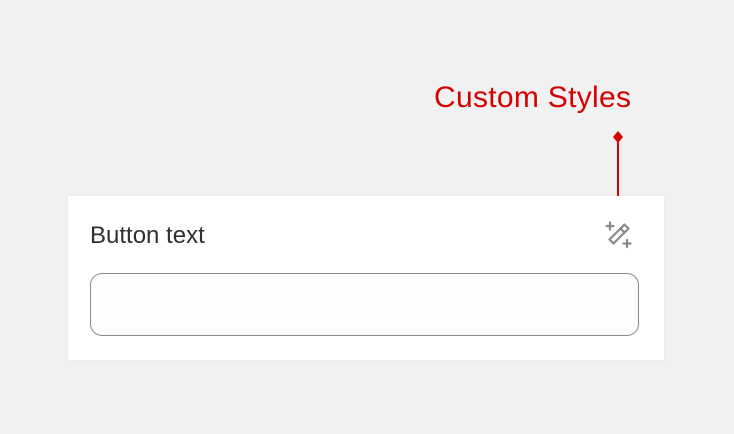 The width and height of the screenshot is (734, 434). I want to click on magic-wand-sparkle-icon, so click(618, 235).